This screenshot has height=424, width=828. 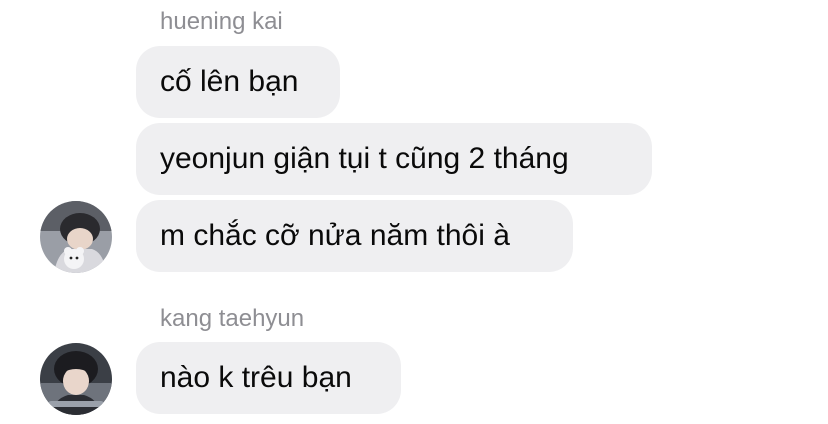 What do you see at coordinates (364, 158) in the screenshot?
I see `message-text: yeonjun giận tụi t cũng 2 tháng` at bounding box center [364, 158].